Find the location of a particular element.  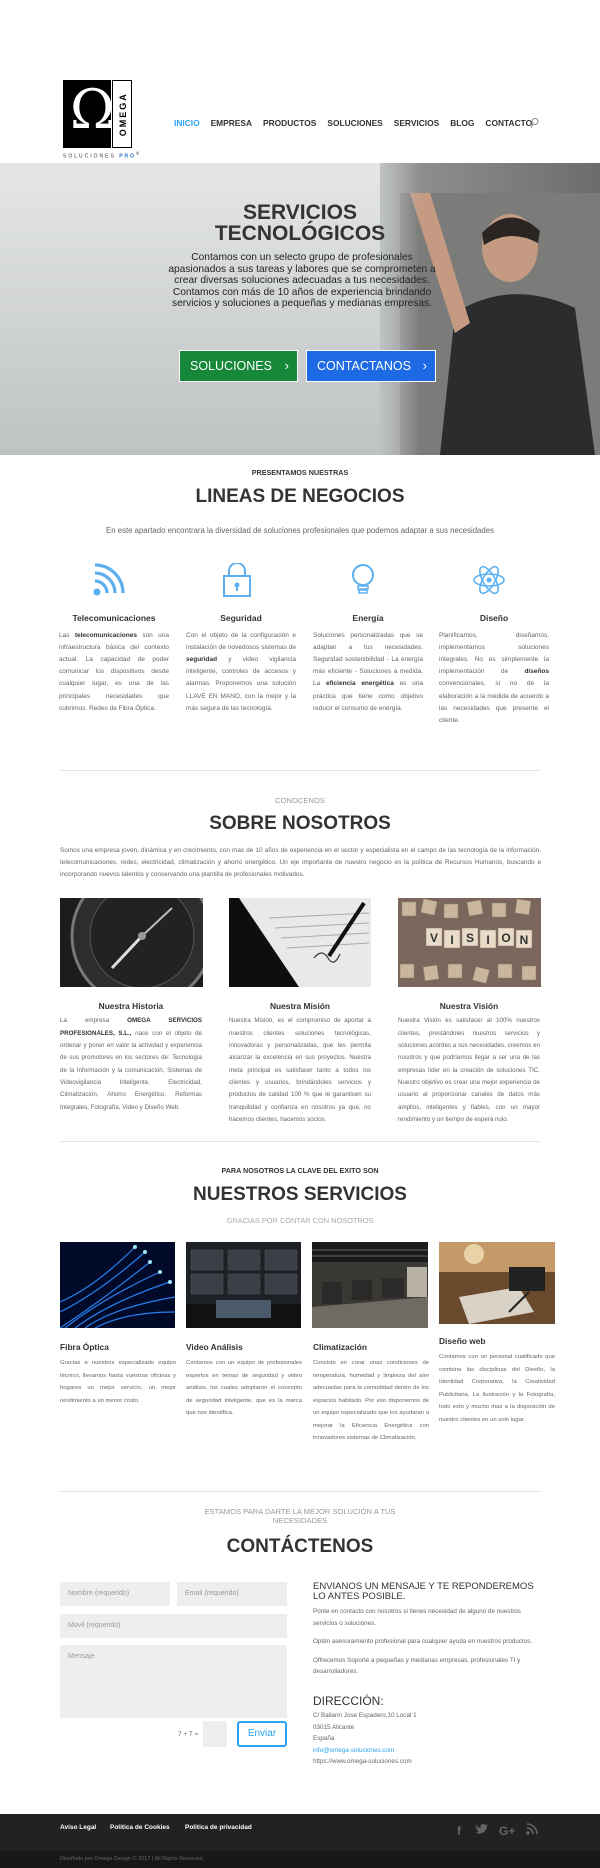

captcha-input is located at coordinates (215, 1734).